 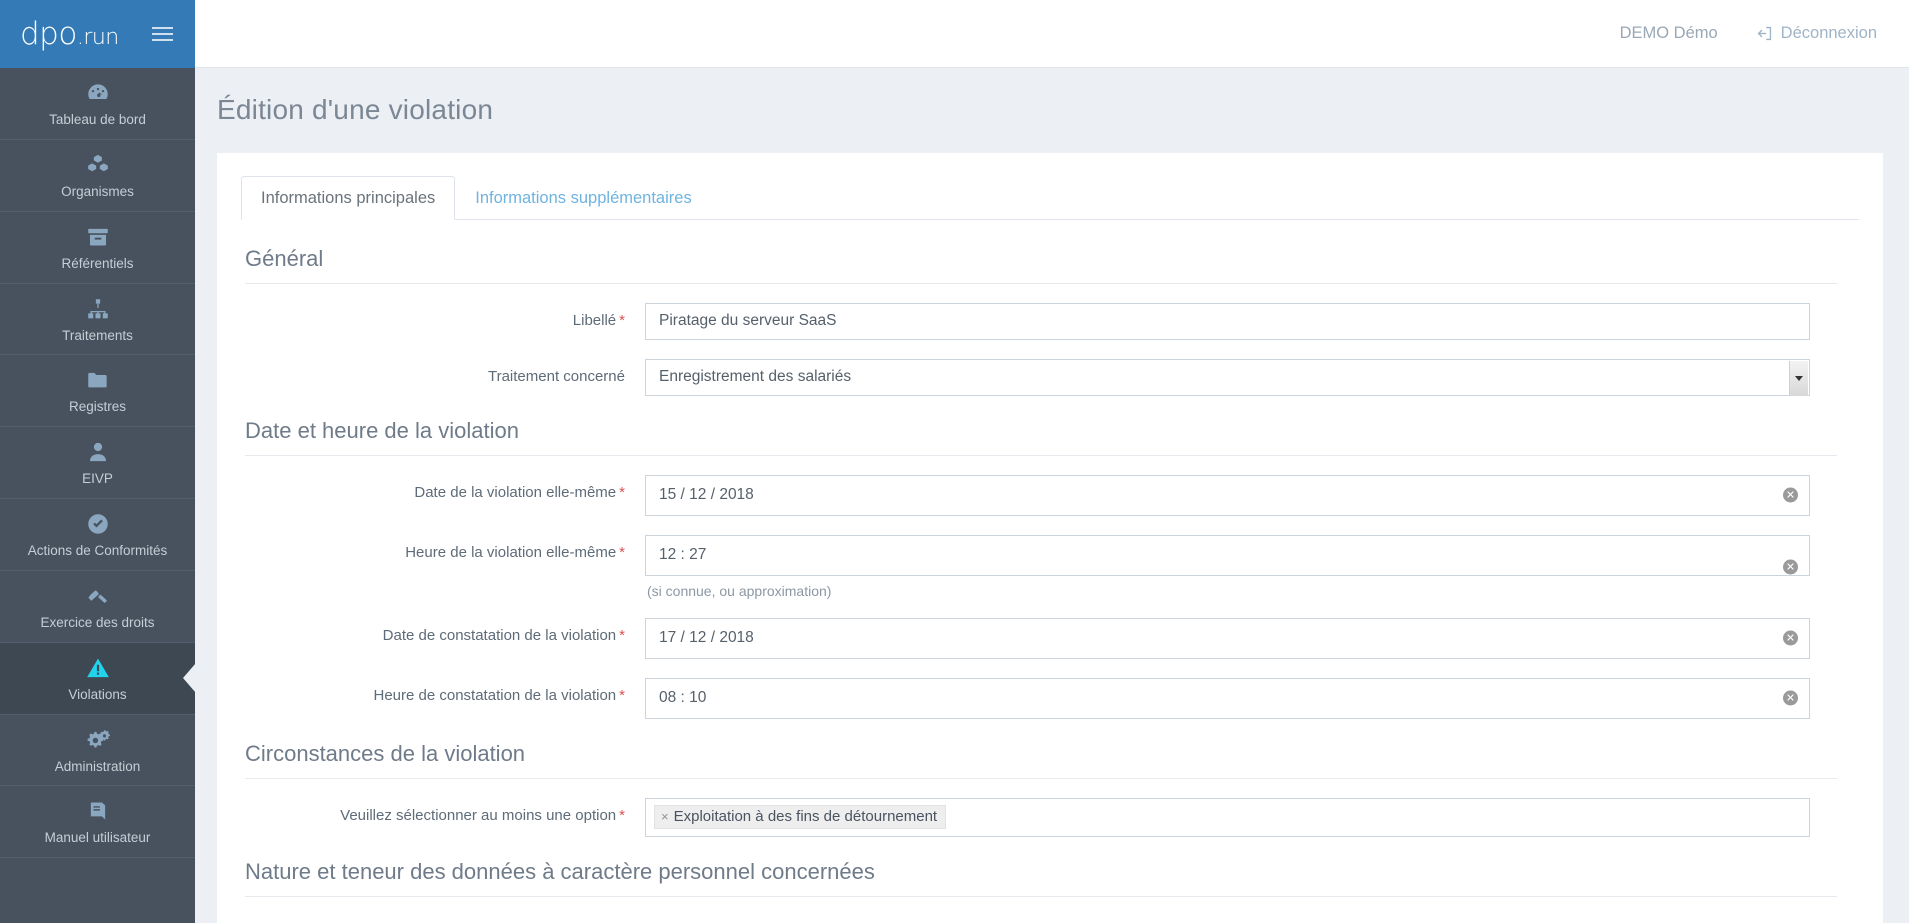 I want to click on section-title-circonstances: Circonstances de la violation, so click(x=1041, y=760).